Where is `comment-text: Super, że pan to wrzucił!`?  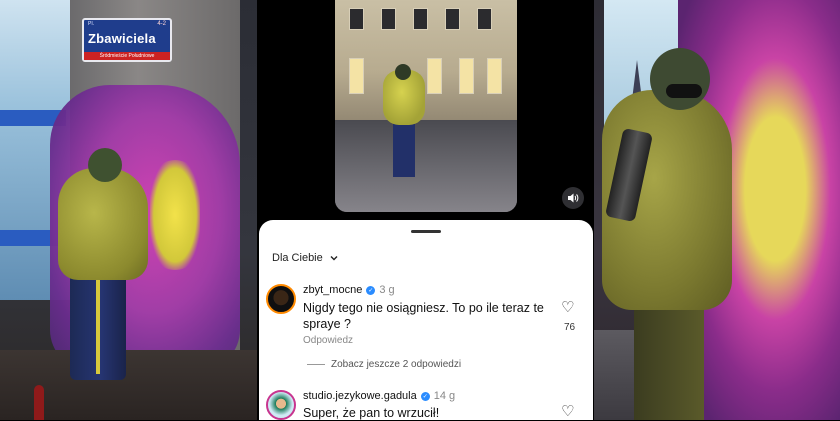 comment-text: Super, że pan to wrzucił! is located at coordinates (371, 413).